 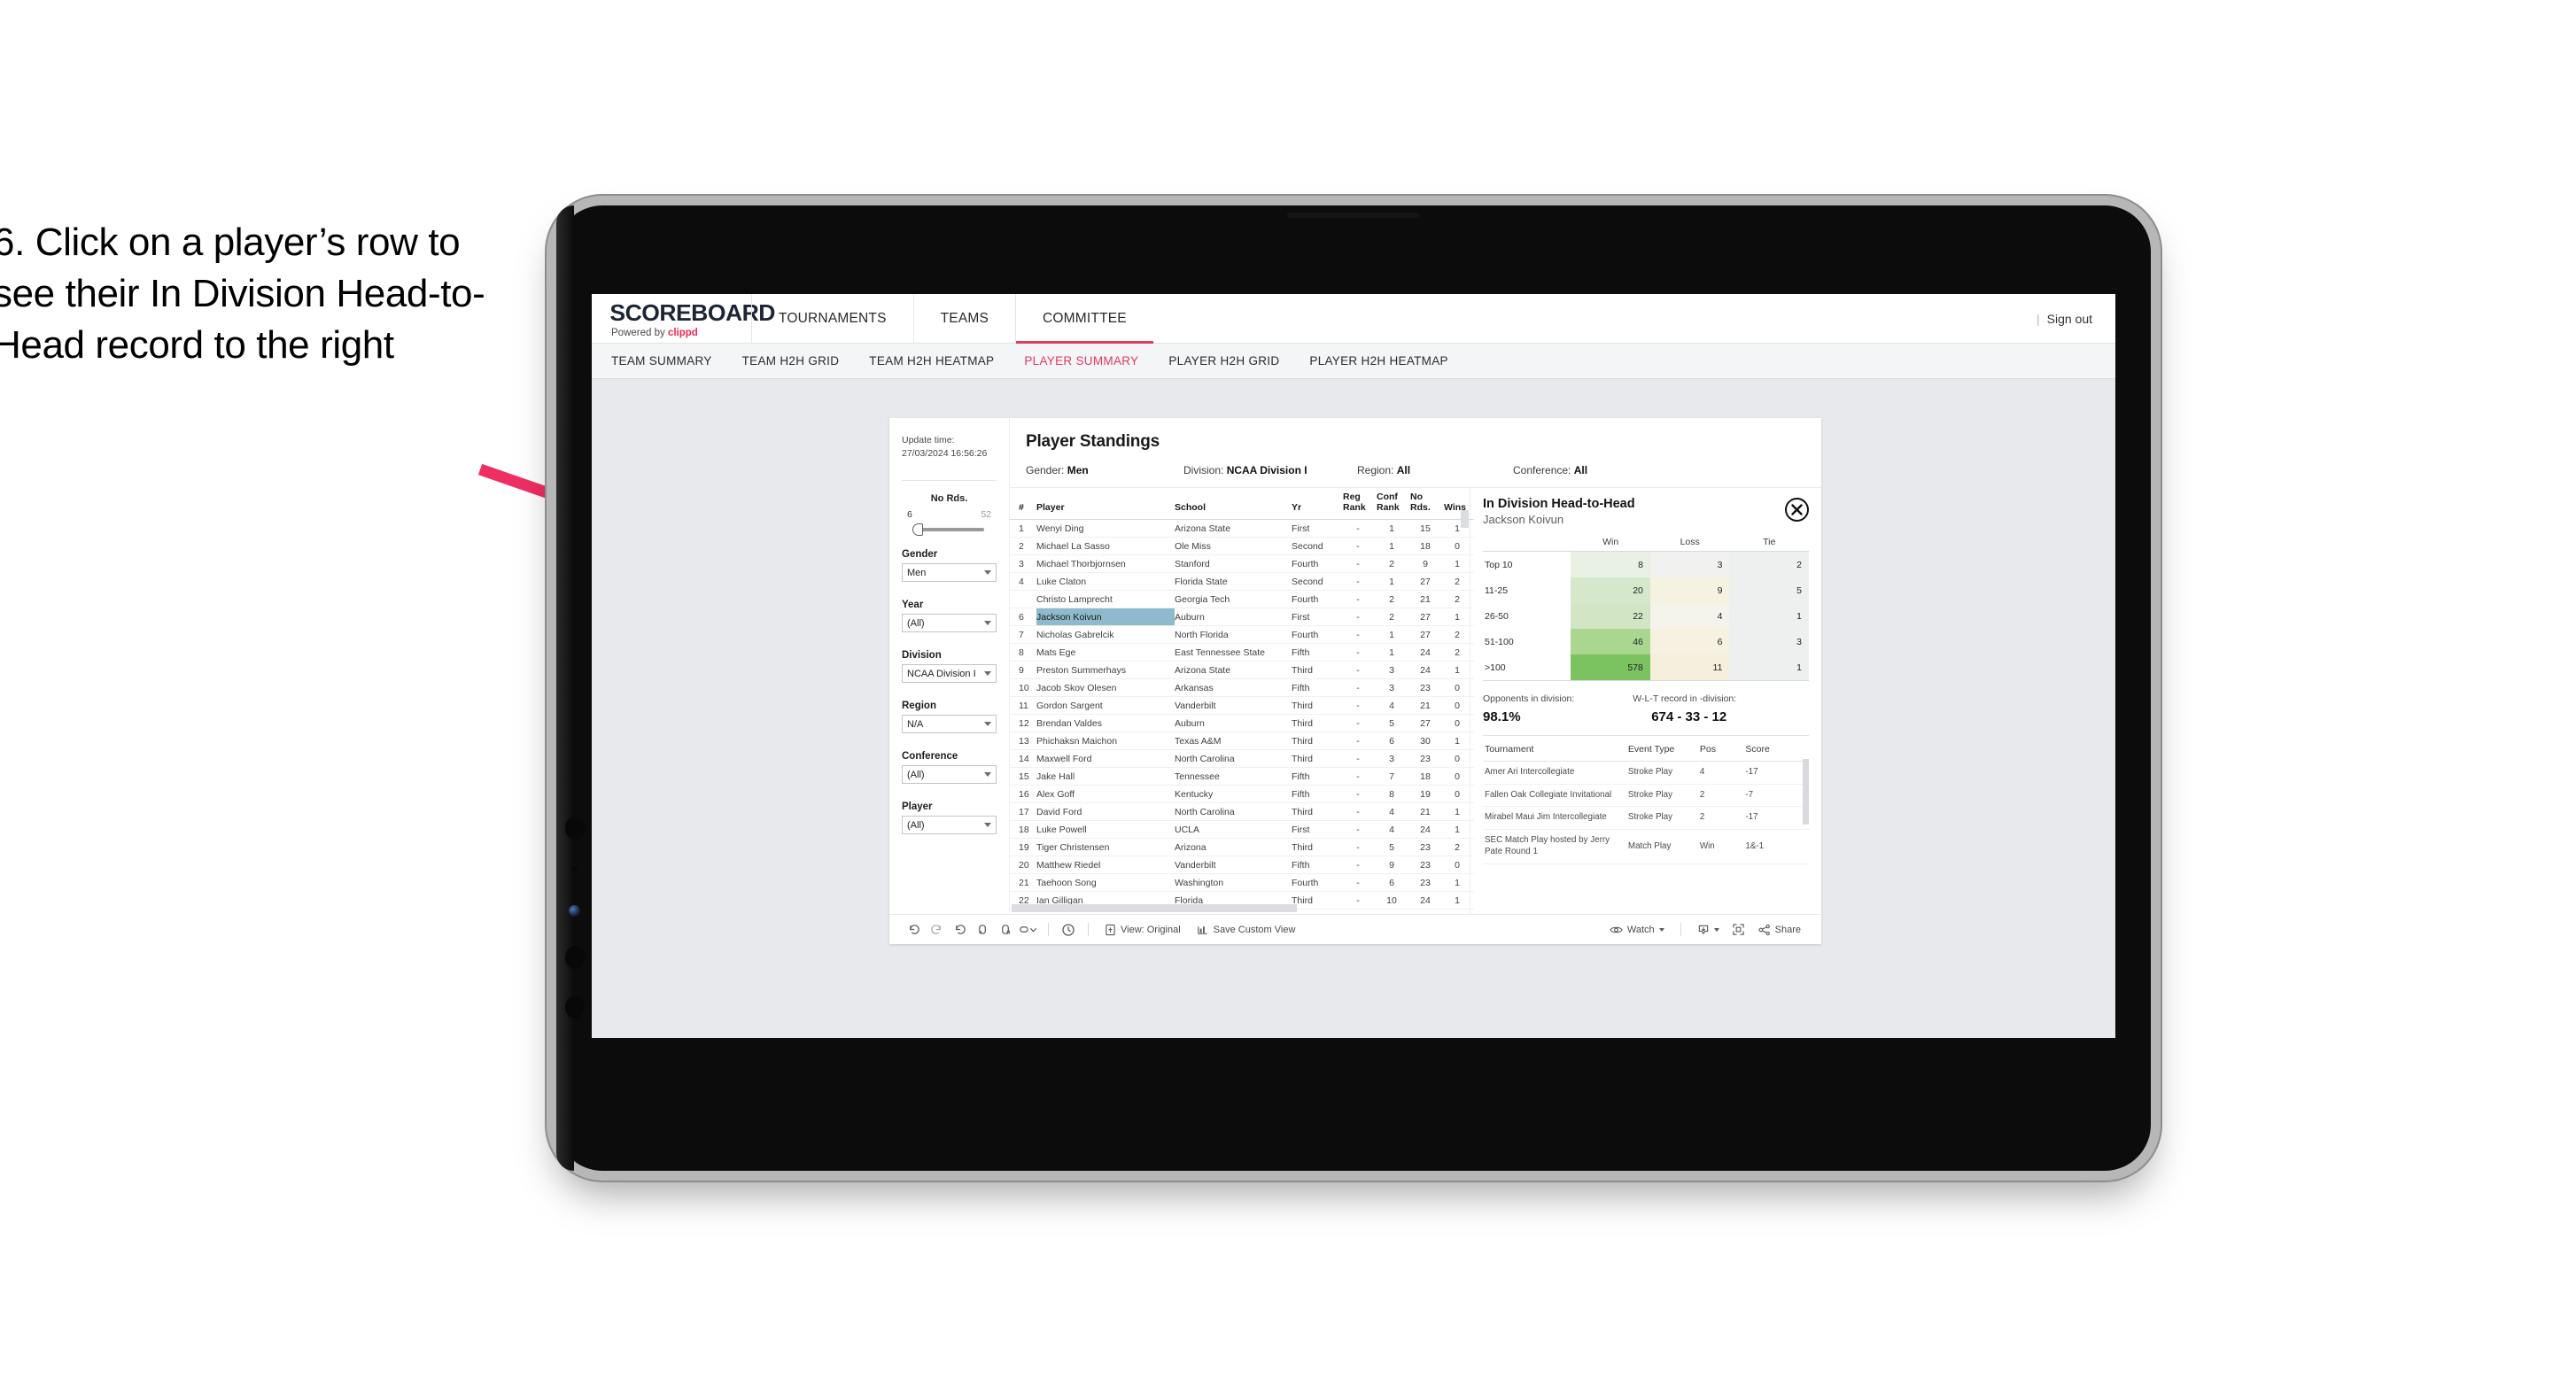 What do you see at coordinates (1233, 505) in the screenshot?
I see `col-school: School` at bounding box center [1233, 505].